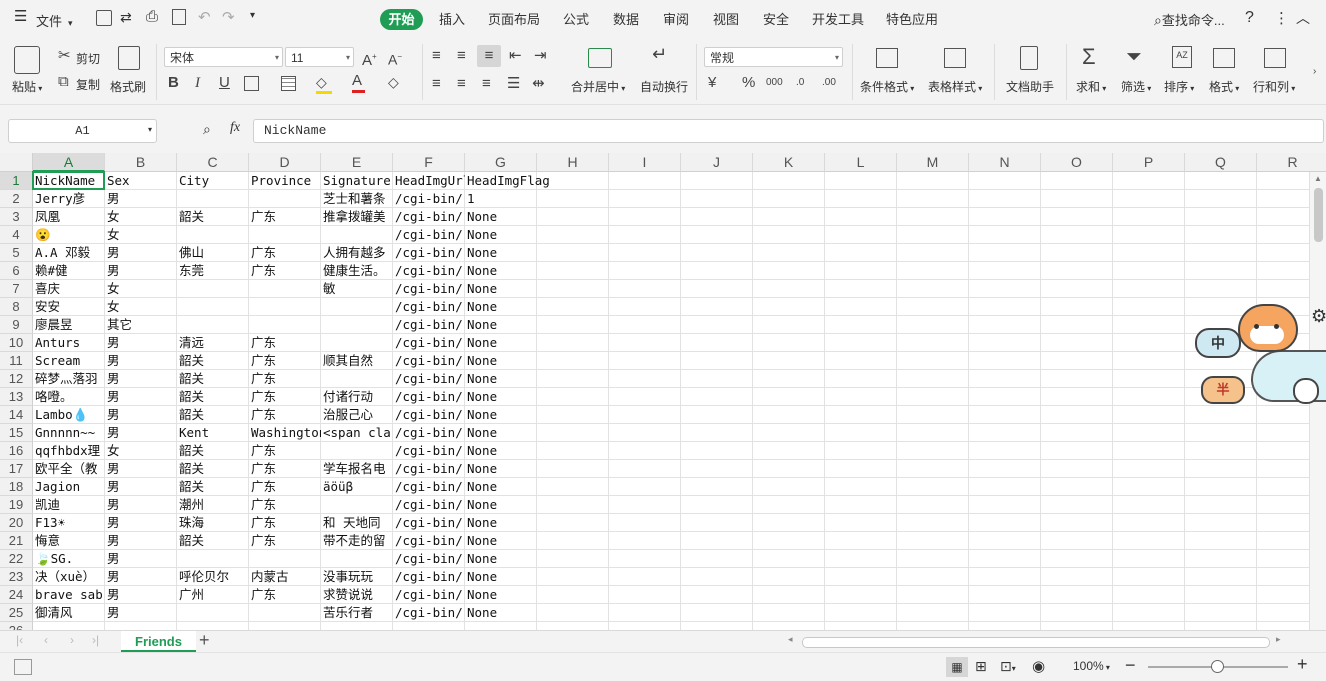 This screenshot has height=681, width=1326. What do you see at coordinates (69, 487) in the screenshot?
I see `cell-a18: Jagion` at bounding box center [69, 487].